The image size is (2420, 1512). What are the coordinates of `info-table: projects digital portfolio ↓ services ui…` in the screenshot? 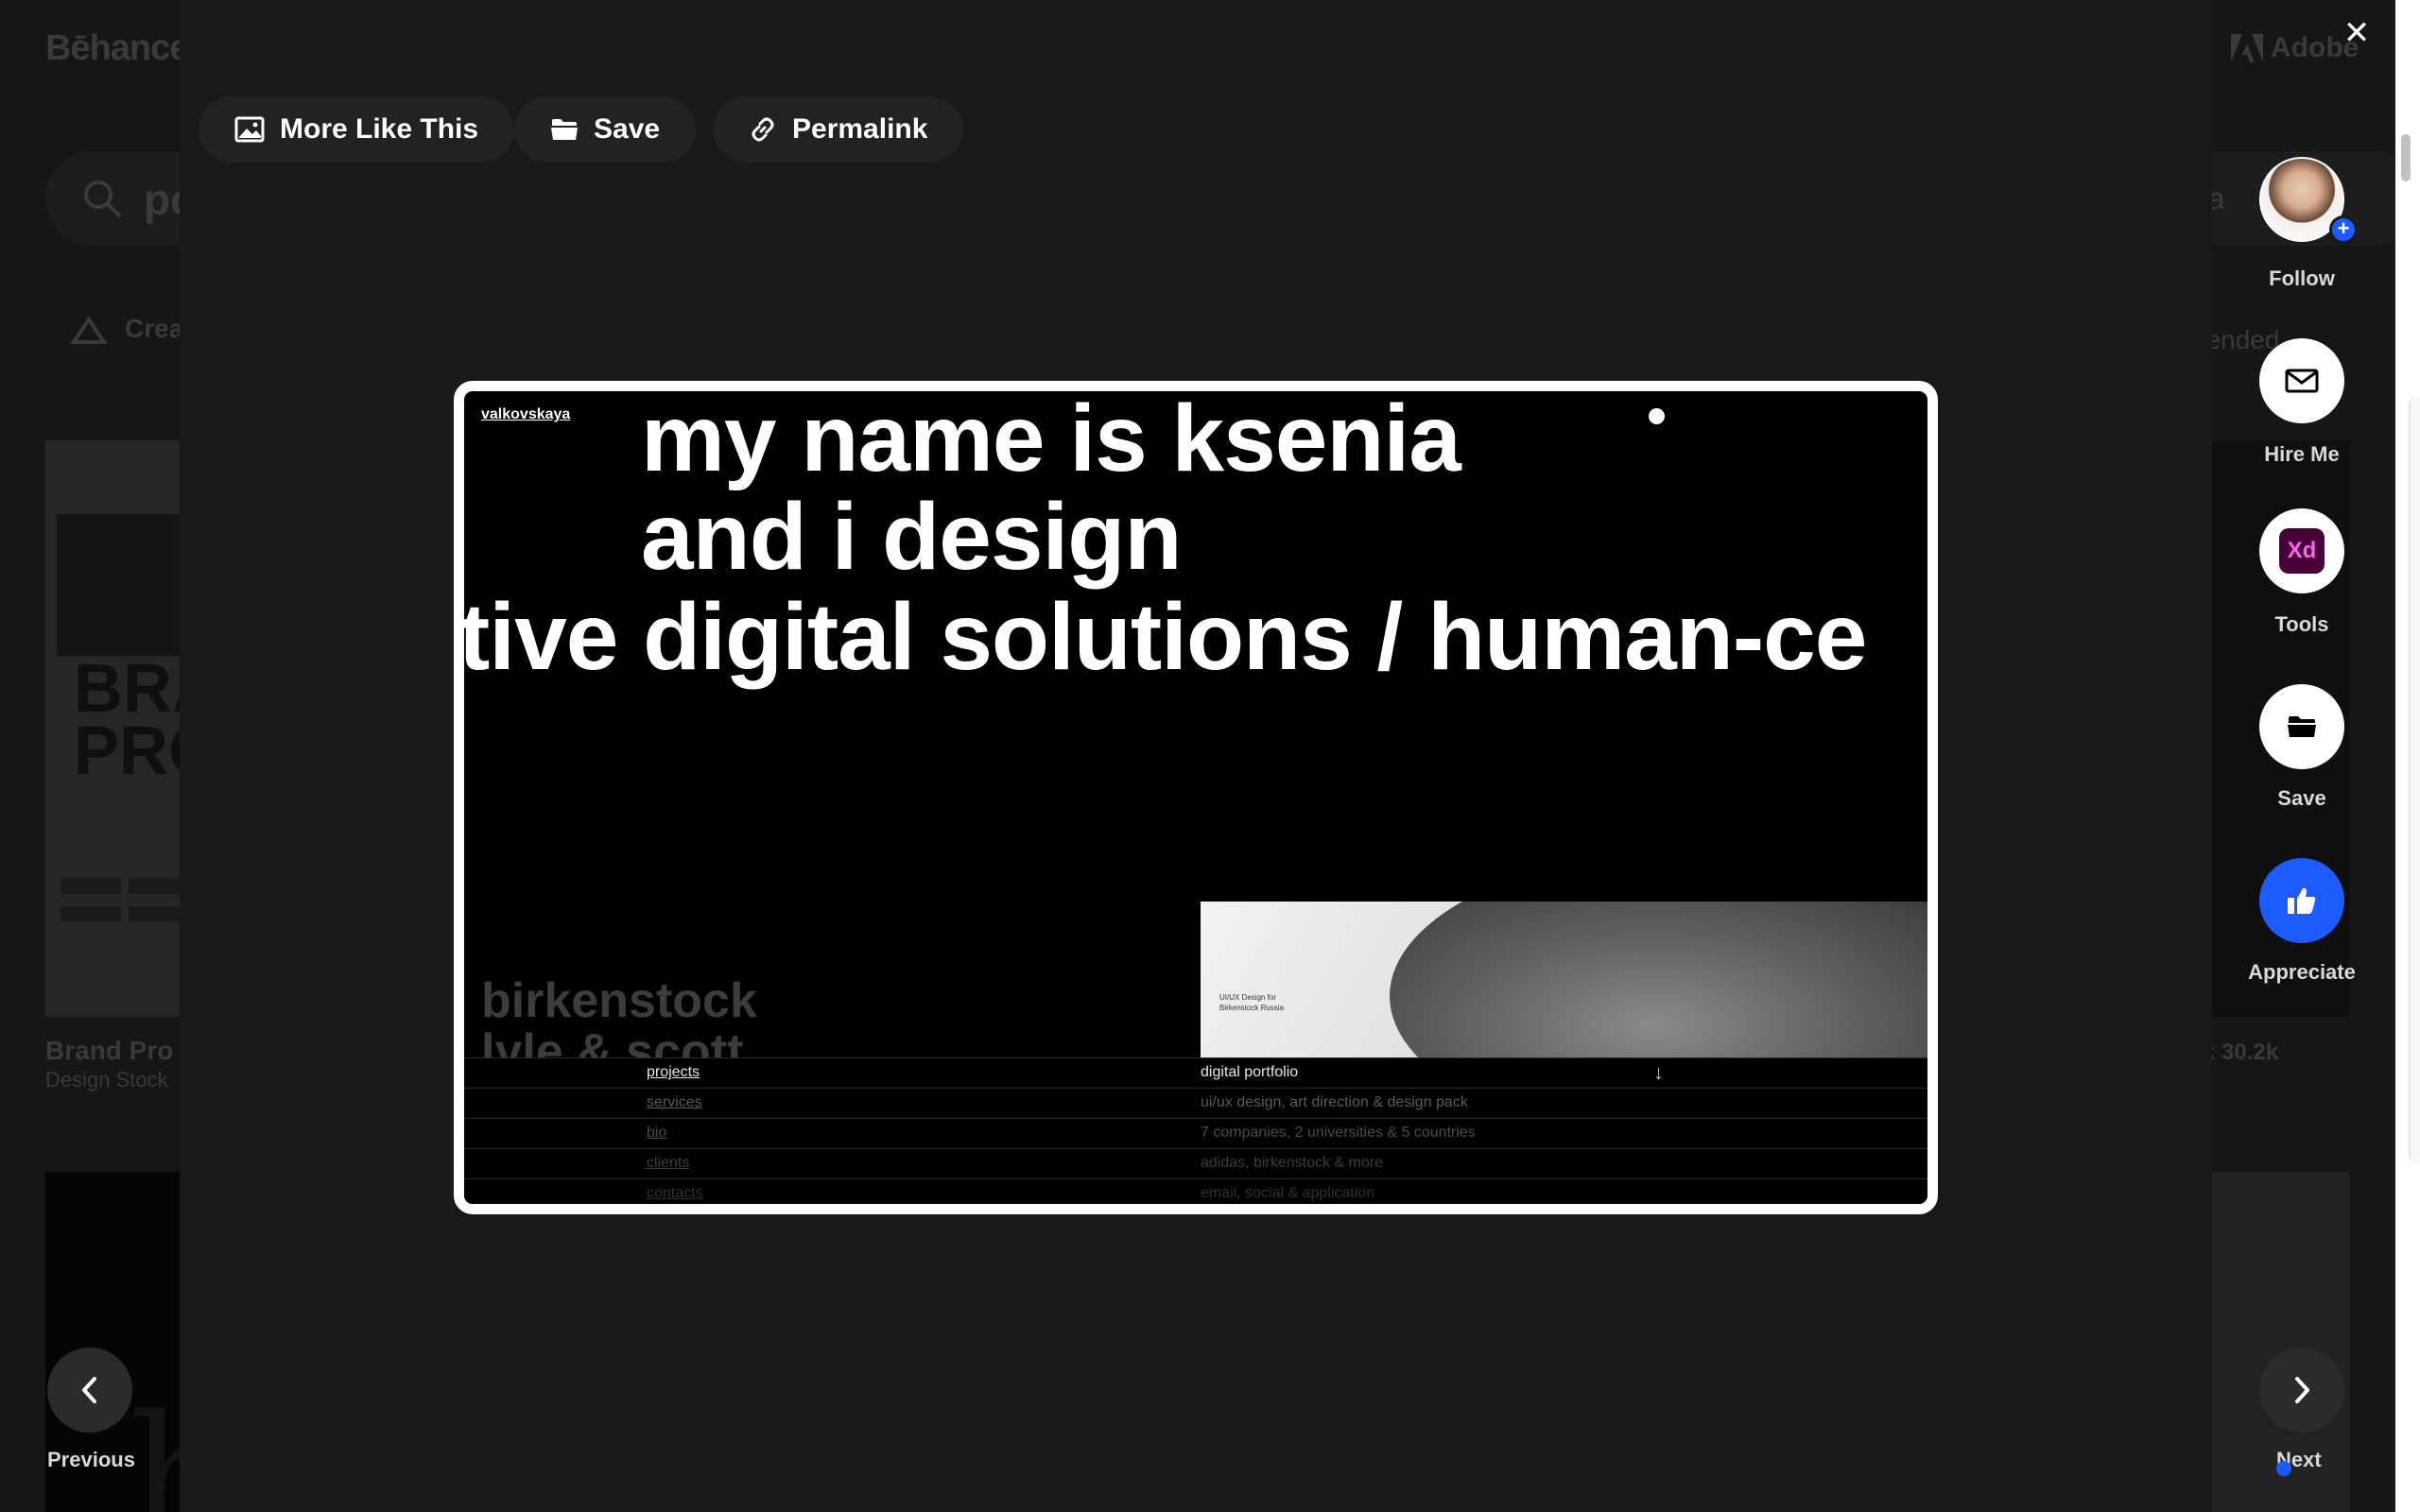 It's located at (1196, 1130).